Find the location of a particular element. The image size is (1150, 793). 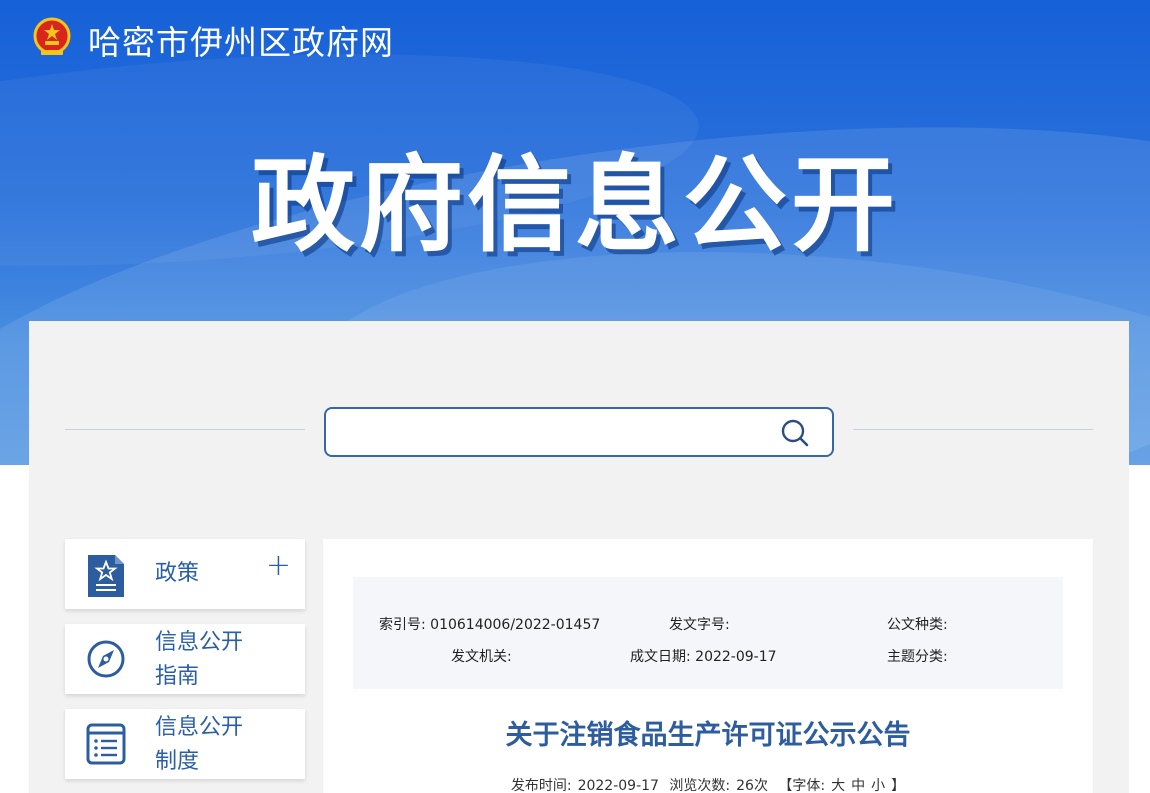

sidebar-item-label: 政策 is located at coordinates (177, 573).